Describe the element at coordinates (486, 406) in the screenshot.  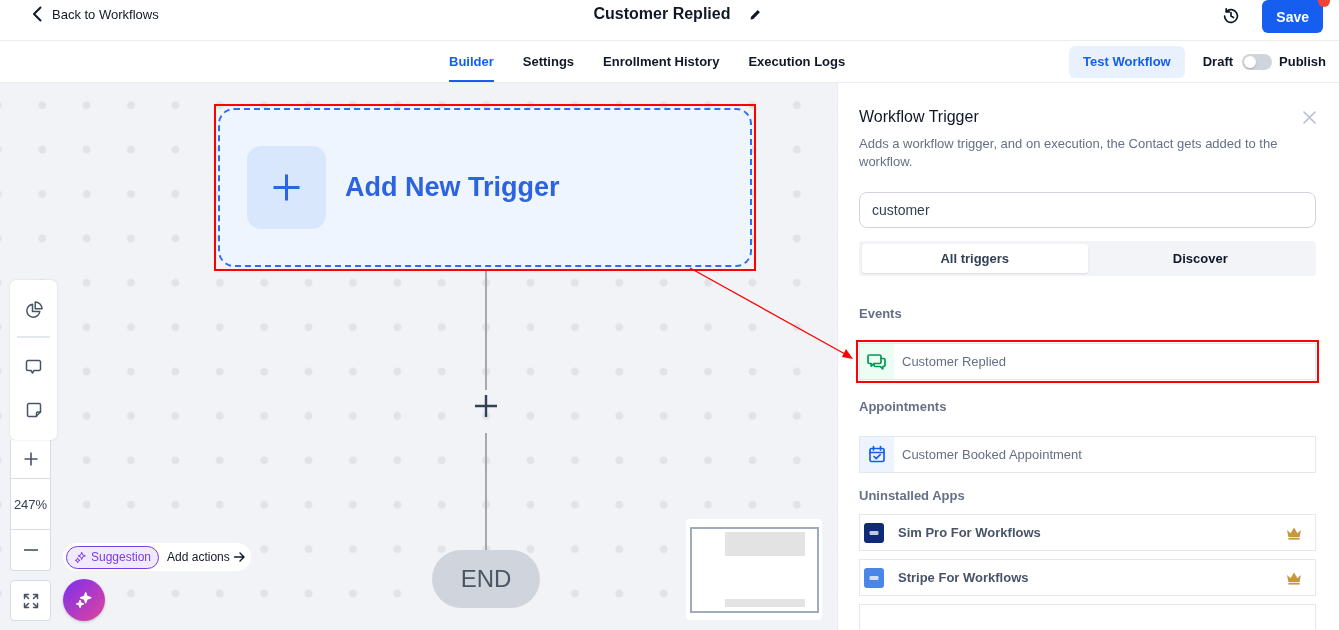
I see `add-step-icon` at that location.